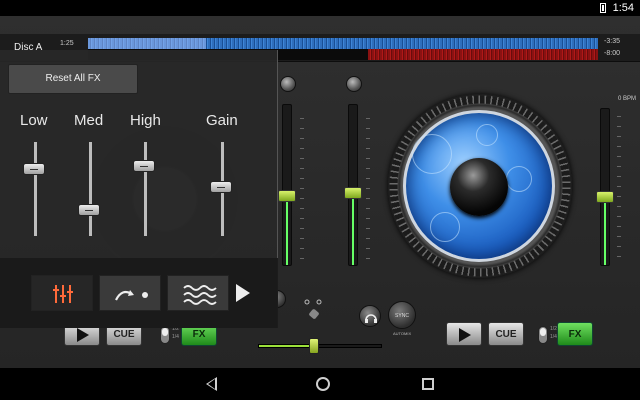 Image resolution: width=640 pixels, height=400 pixels. Describe the element at coordinates (67, 43) in the screenshot. I see `elapsed-time: 1:25` at that location.